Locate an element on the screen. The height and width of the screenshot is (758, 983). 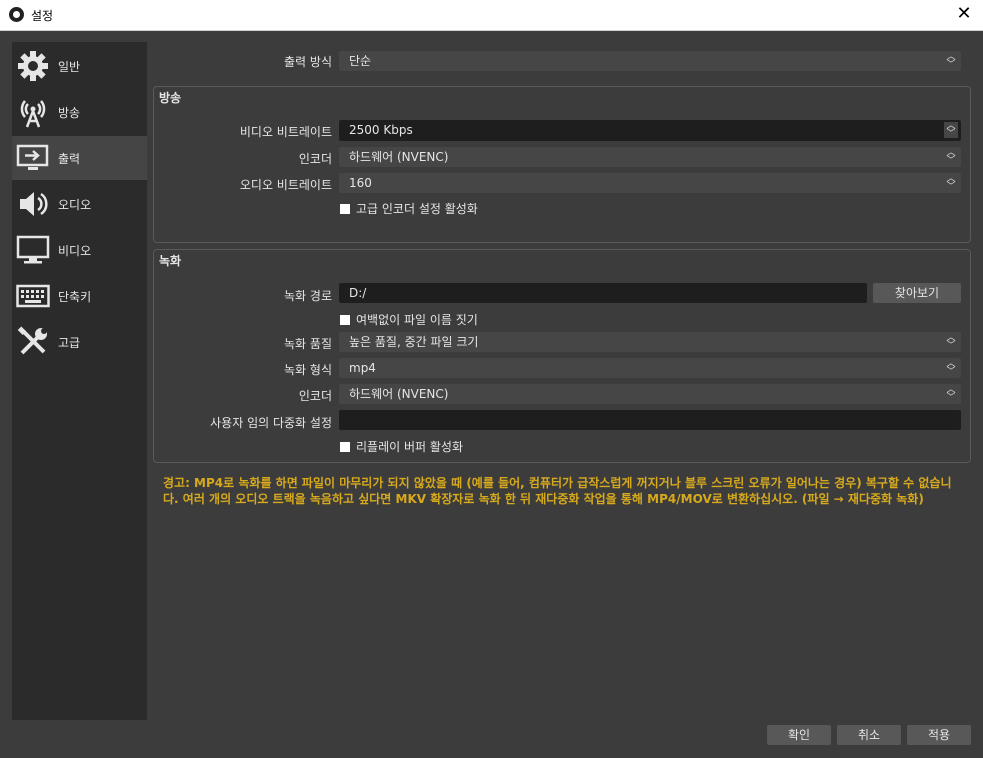
recording-format-select: mp4 ︿ ﹀ is located at coordinates (650, 368).